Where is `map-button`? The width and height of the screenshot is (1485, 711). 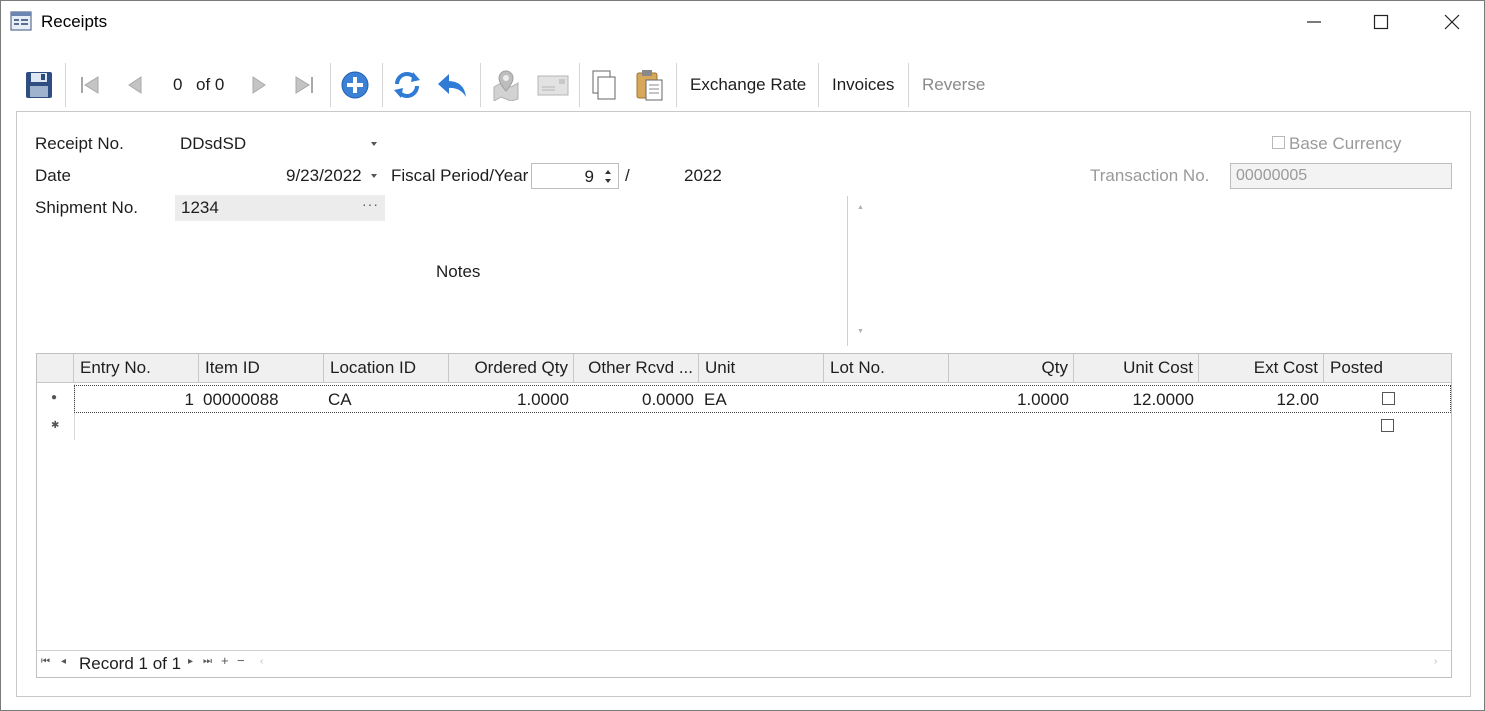 map-button is located at coordinates (506, 85).